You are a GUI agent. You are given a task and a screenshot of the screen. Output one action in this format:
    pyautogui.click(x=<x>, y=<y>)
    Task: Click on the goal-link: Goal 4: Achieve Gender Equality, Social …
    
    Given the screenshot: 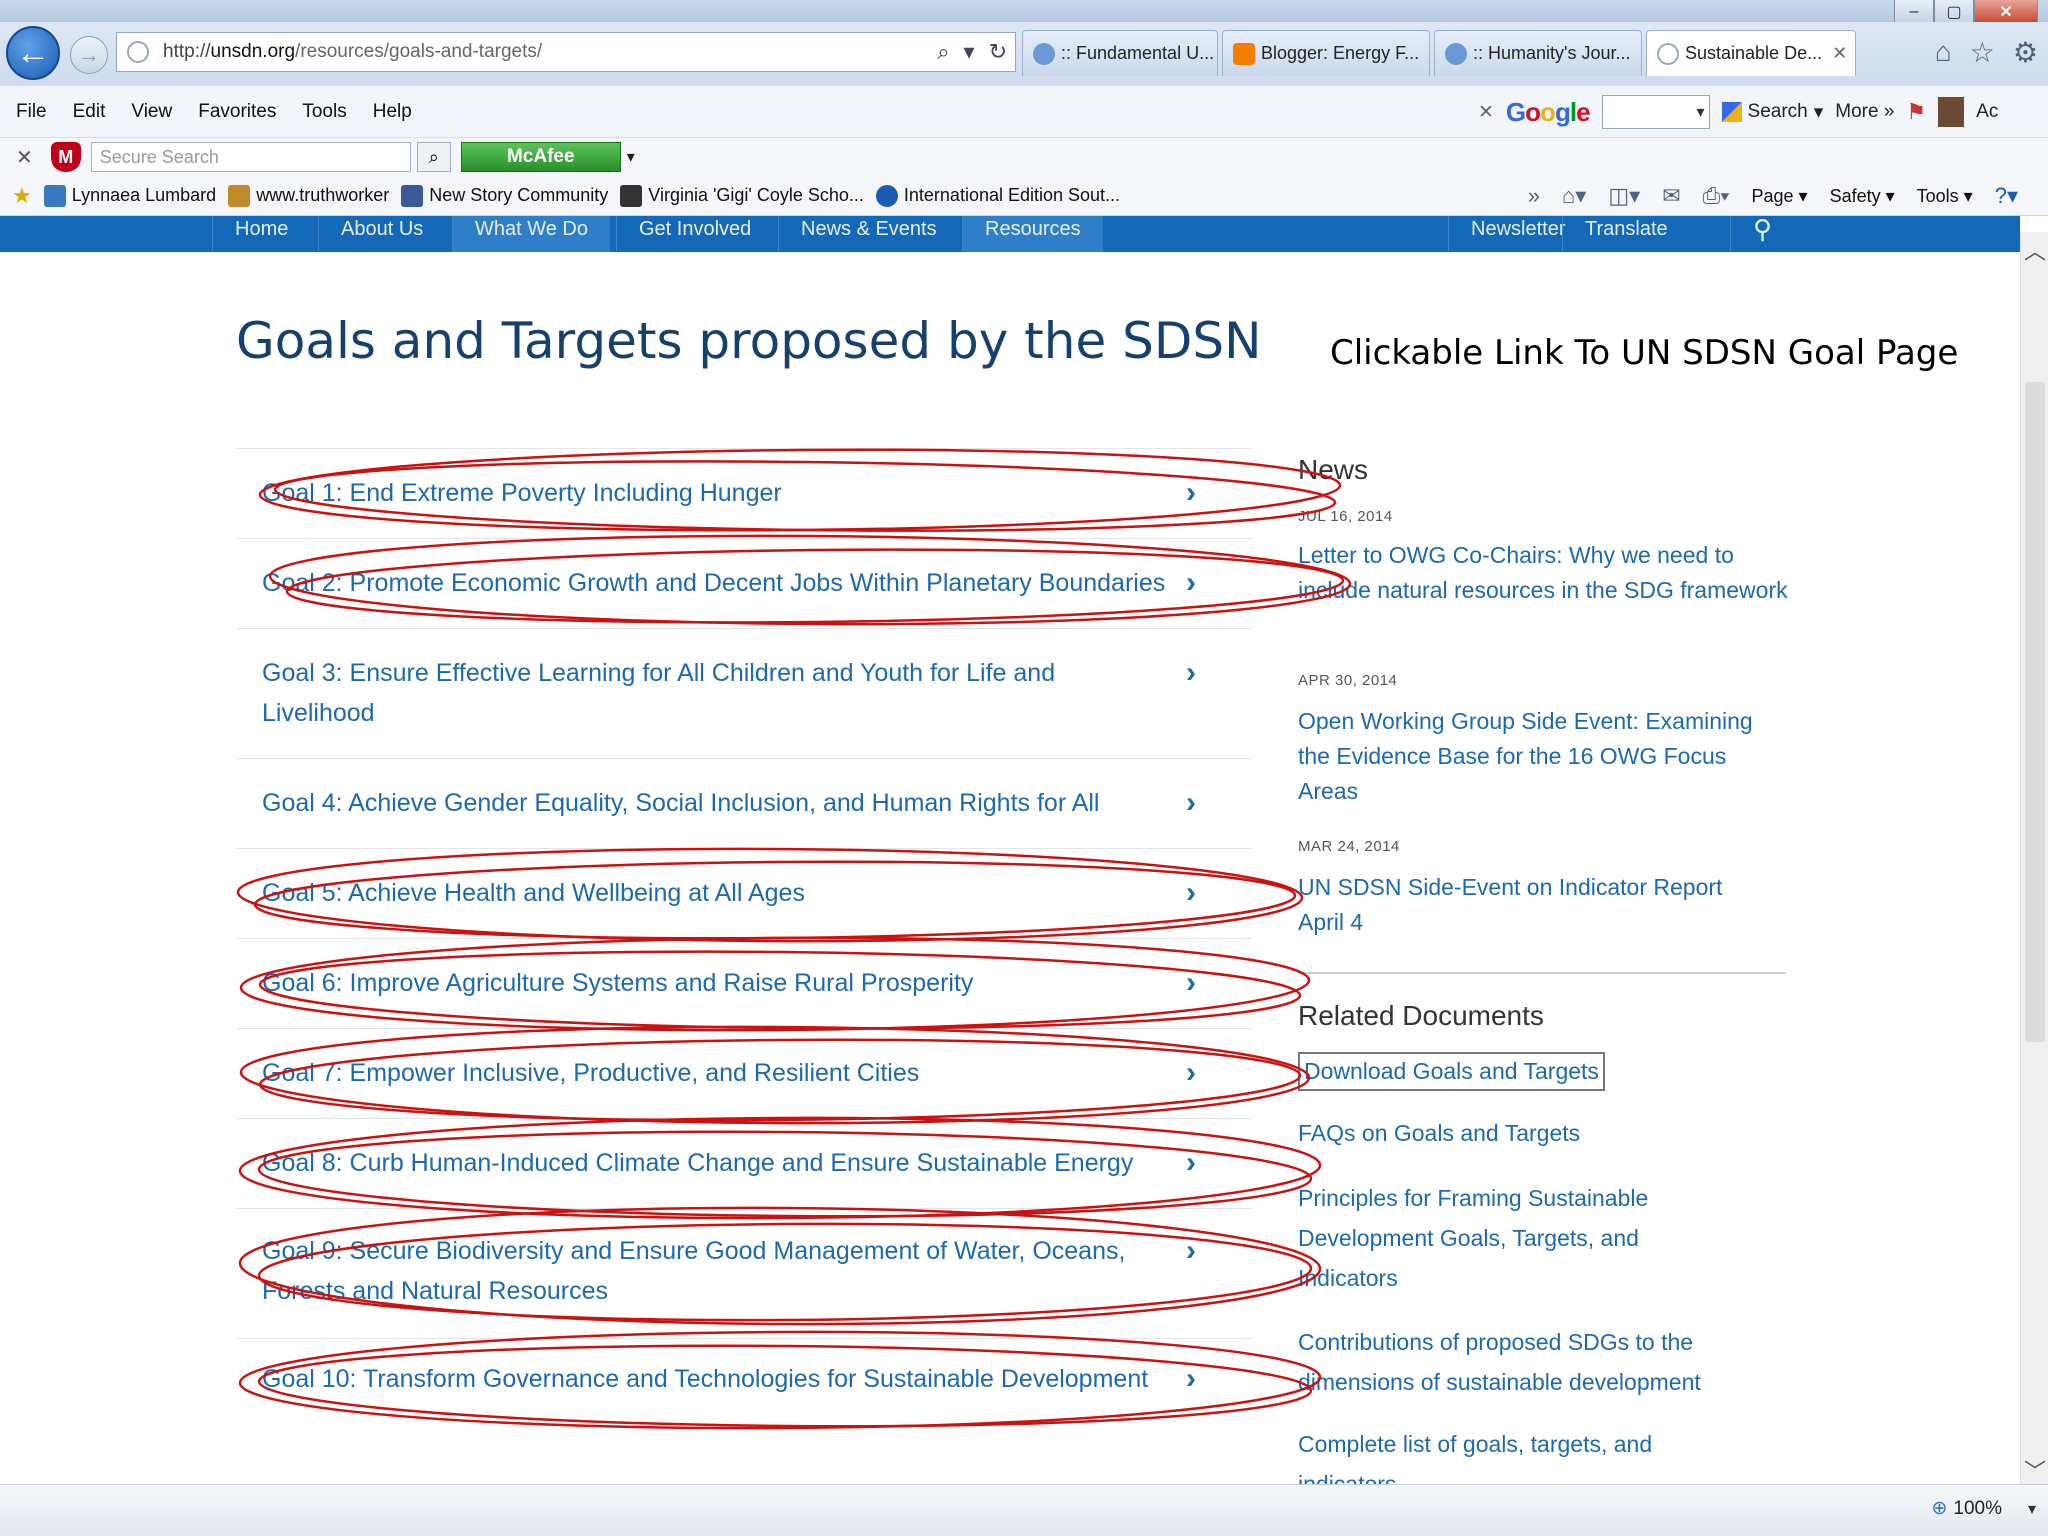 What is the action you would take?
    pyautogui.click(x=712, y=803)
    